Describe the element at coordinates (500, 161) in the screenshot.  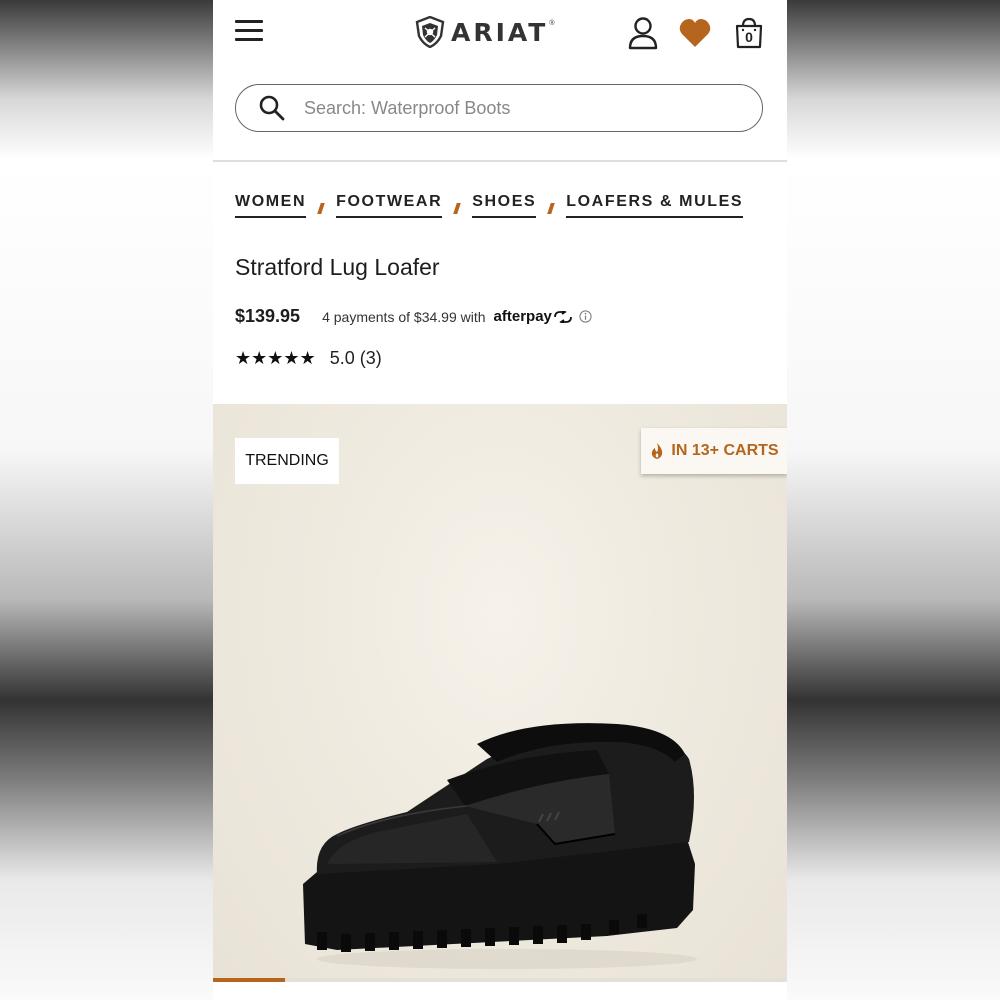
I see `header-divider` at that location.